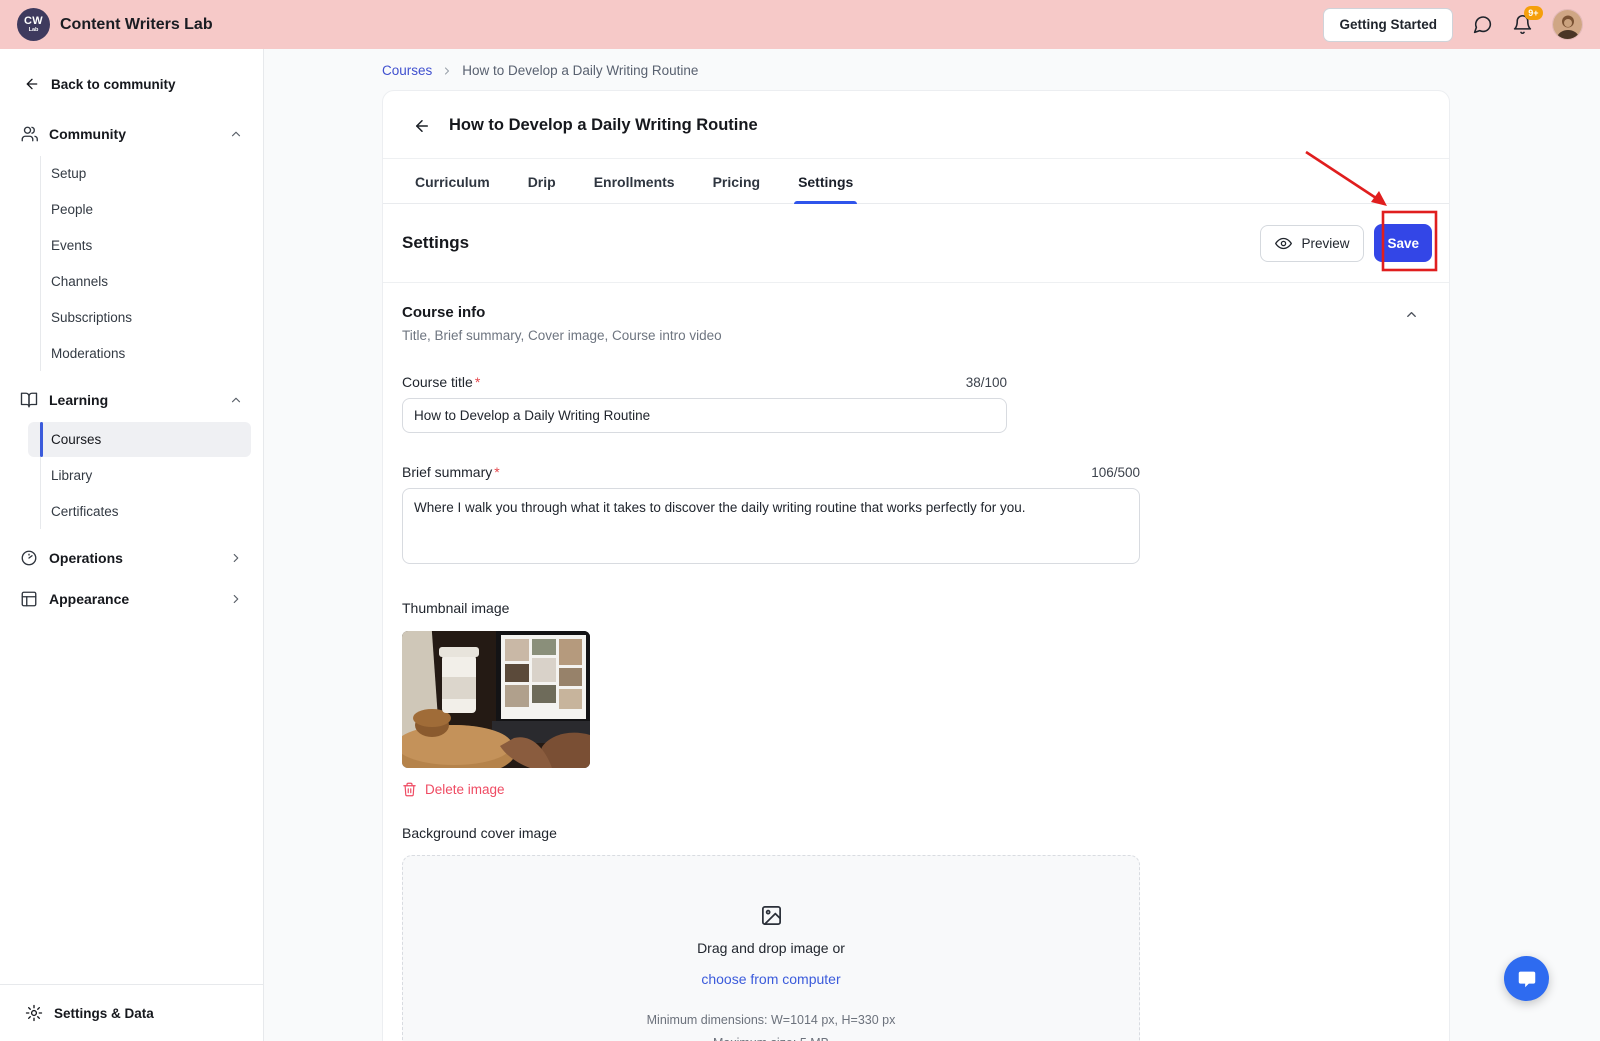  Describe the element at coordinates (1403, 243) in the screenshot. I see `save-button: Save` at that location.